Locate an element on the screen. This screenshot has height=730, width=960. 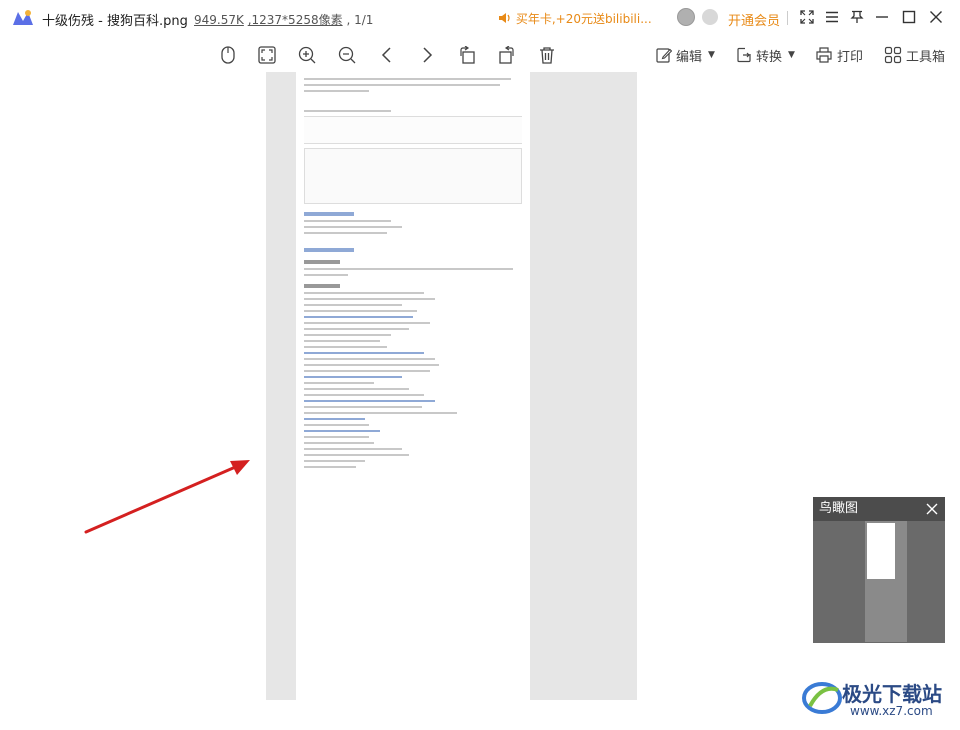
trash-icon is located at coordinates (547, 55).